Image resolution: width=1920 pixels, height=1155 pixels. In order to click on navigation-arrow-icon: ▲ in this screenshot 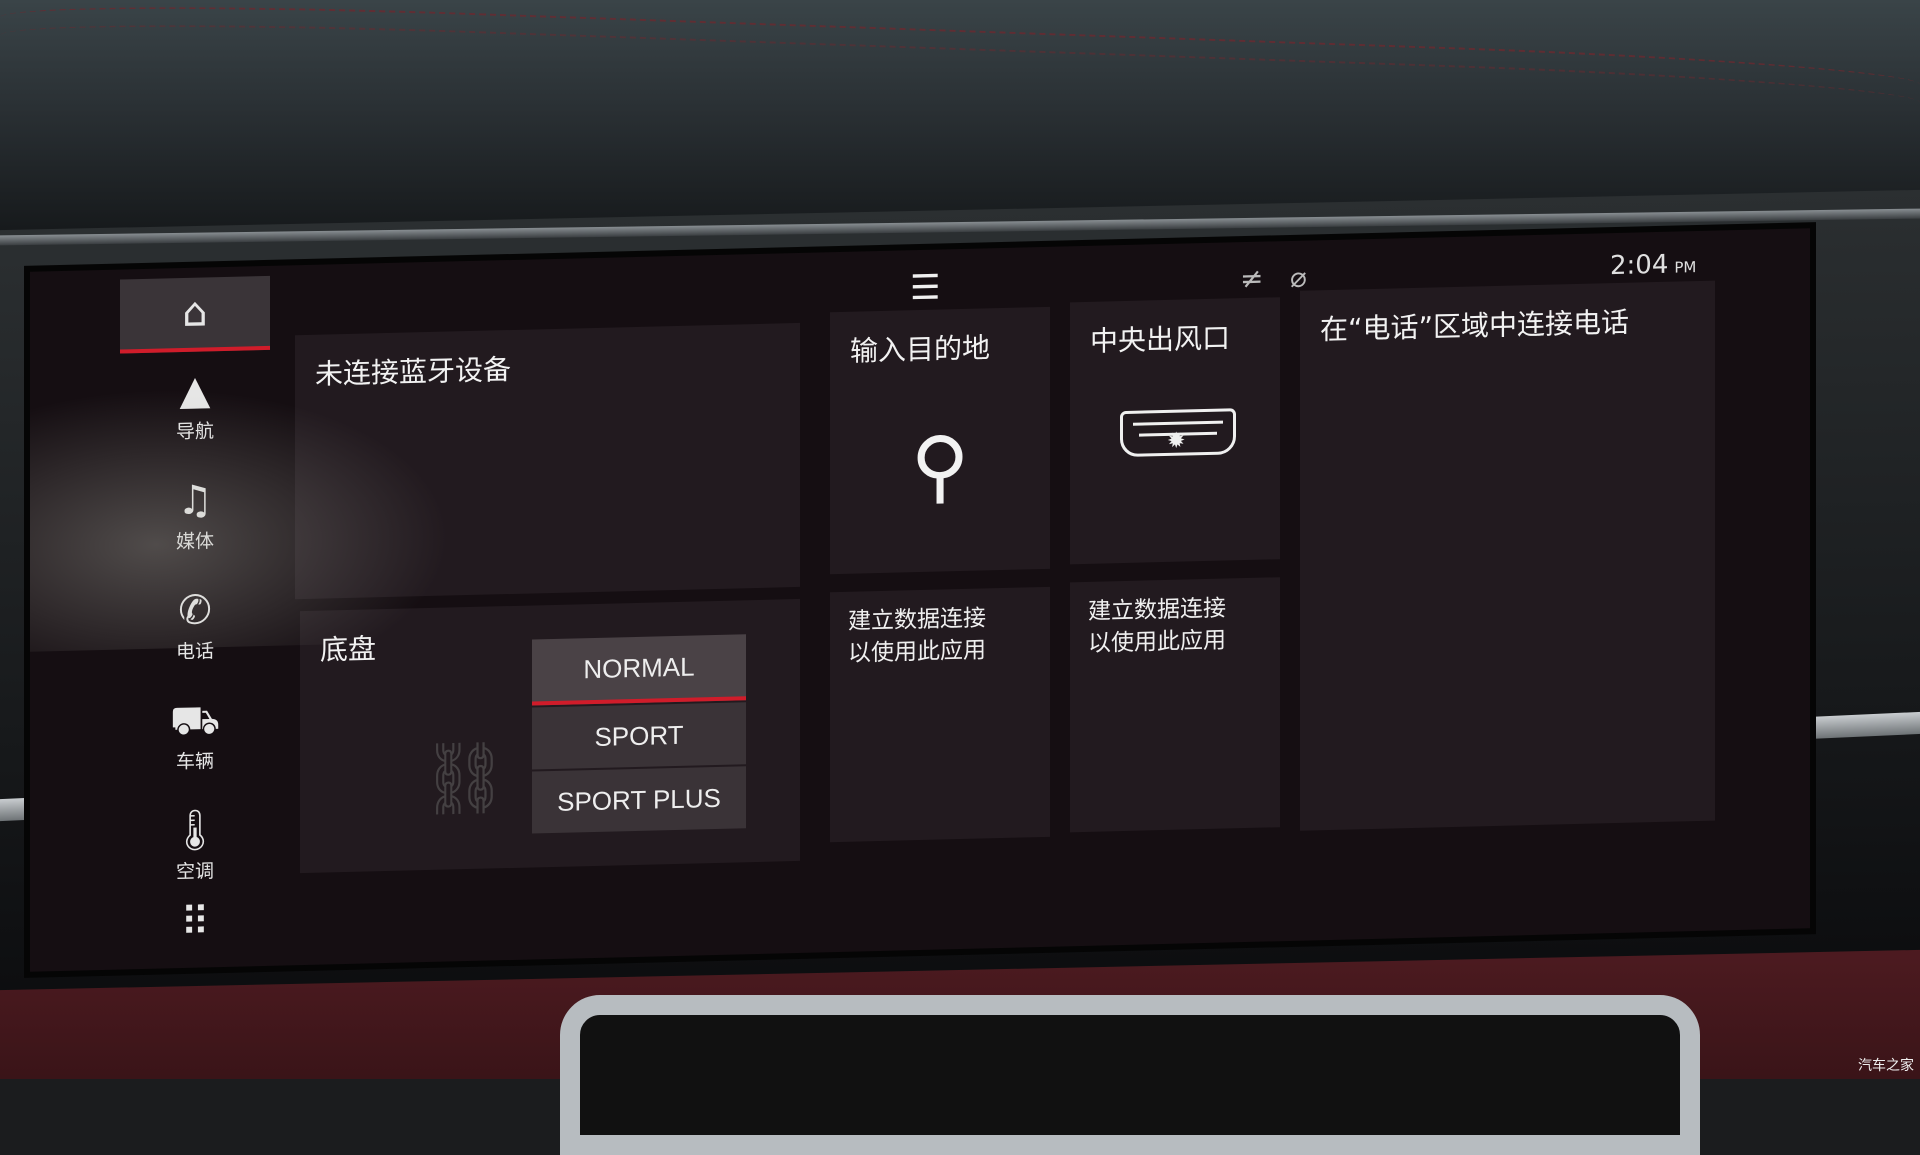, I will do `click(195, 390)`.